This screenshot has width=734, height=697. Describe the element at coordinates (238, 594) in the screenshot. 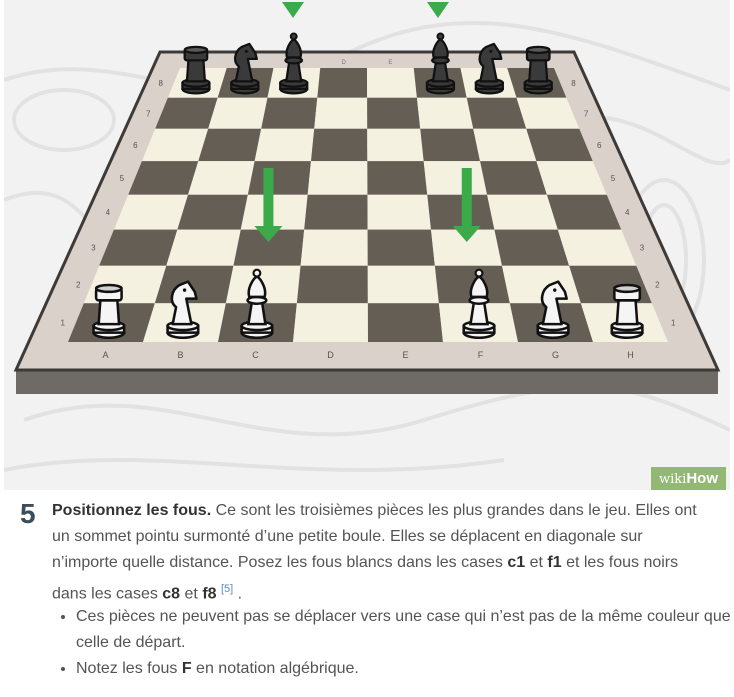

I see `step-text-part: .` at that location.